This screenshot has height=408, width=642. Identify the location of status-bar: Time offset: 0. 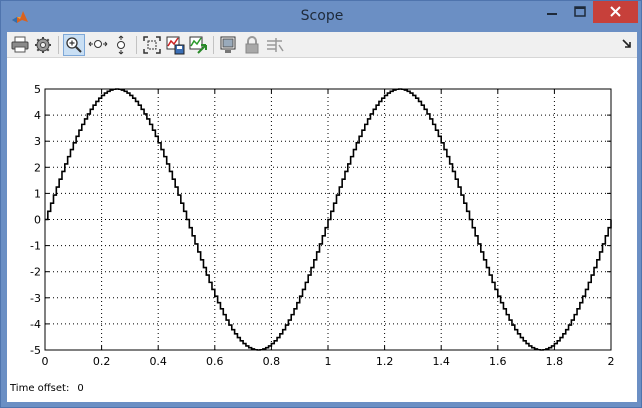
(47, 388).